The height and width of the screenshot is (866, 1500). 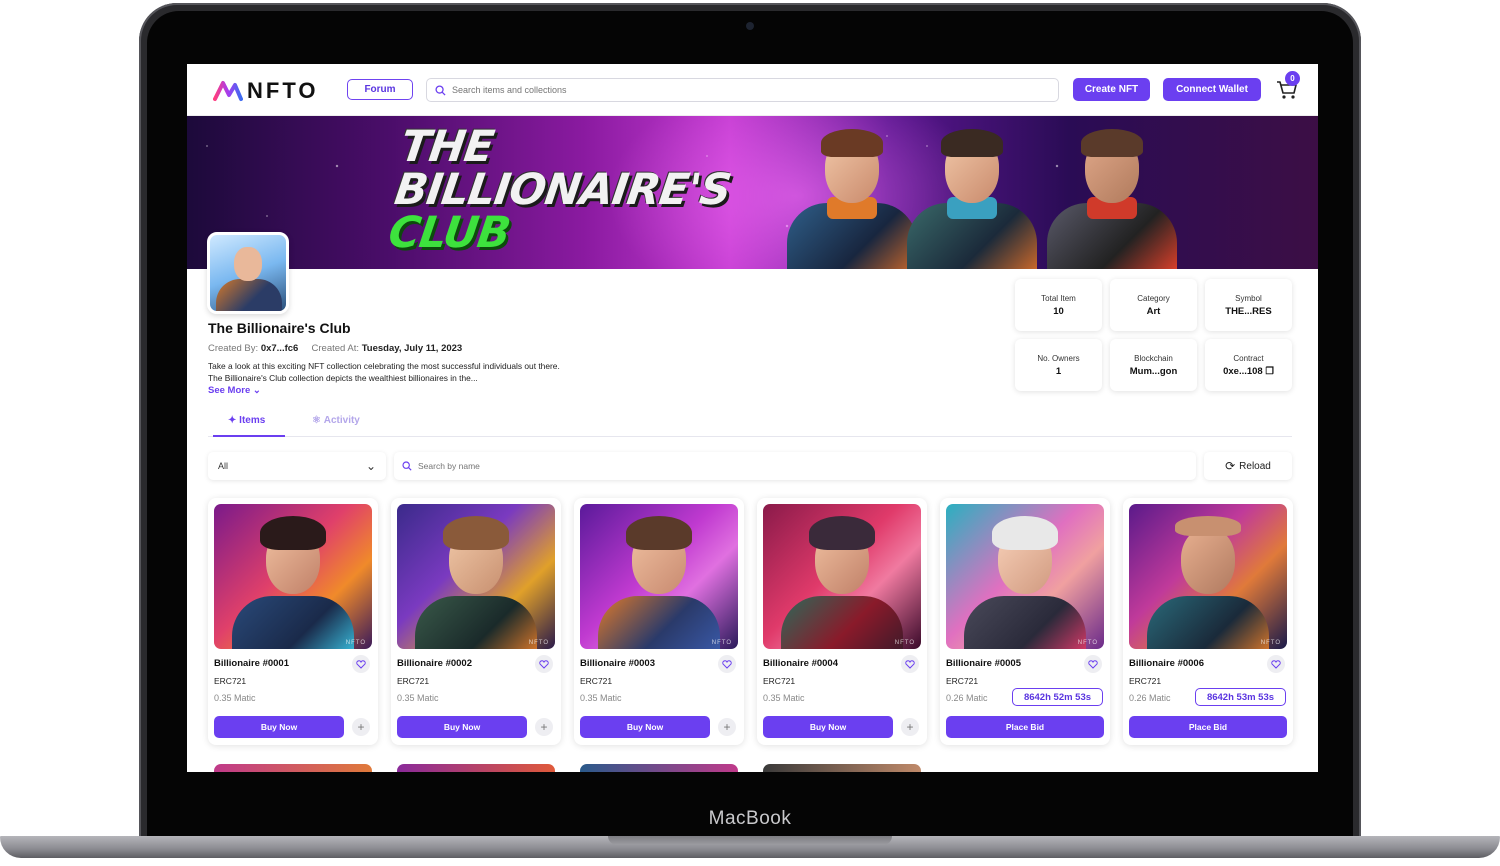 I want to click on nft-title: Billionaire #0001, so click(x=251, y=663).